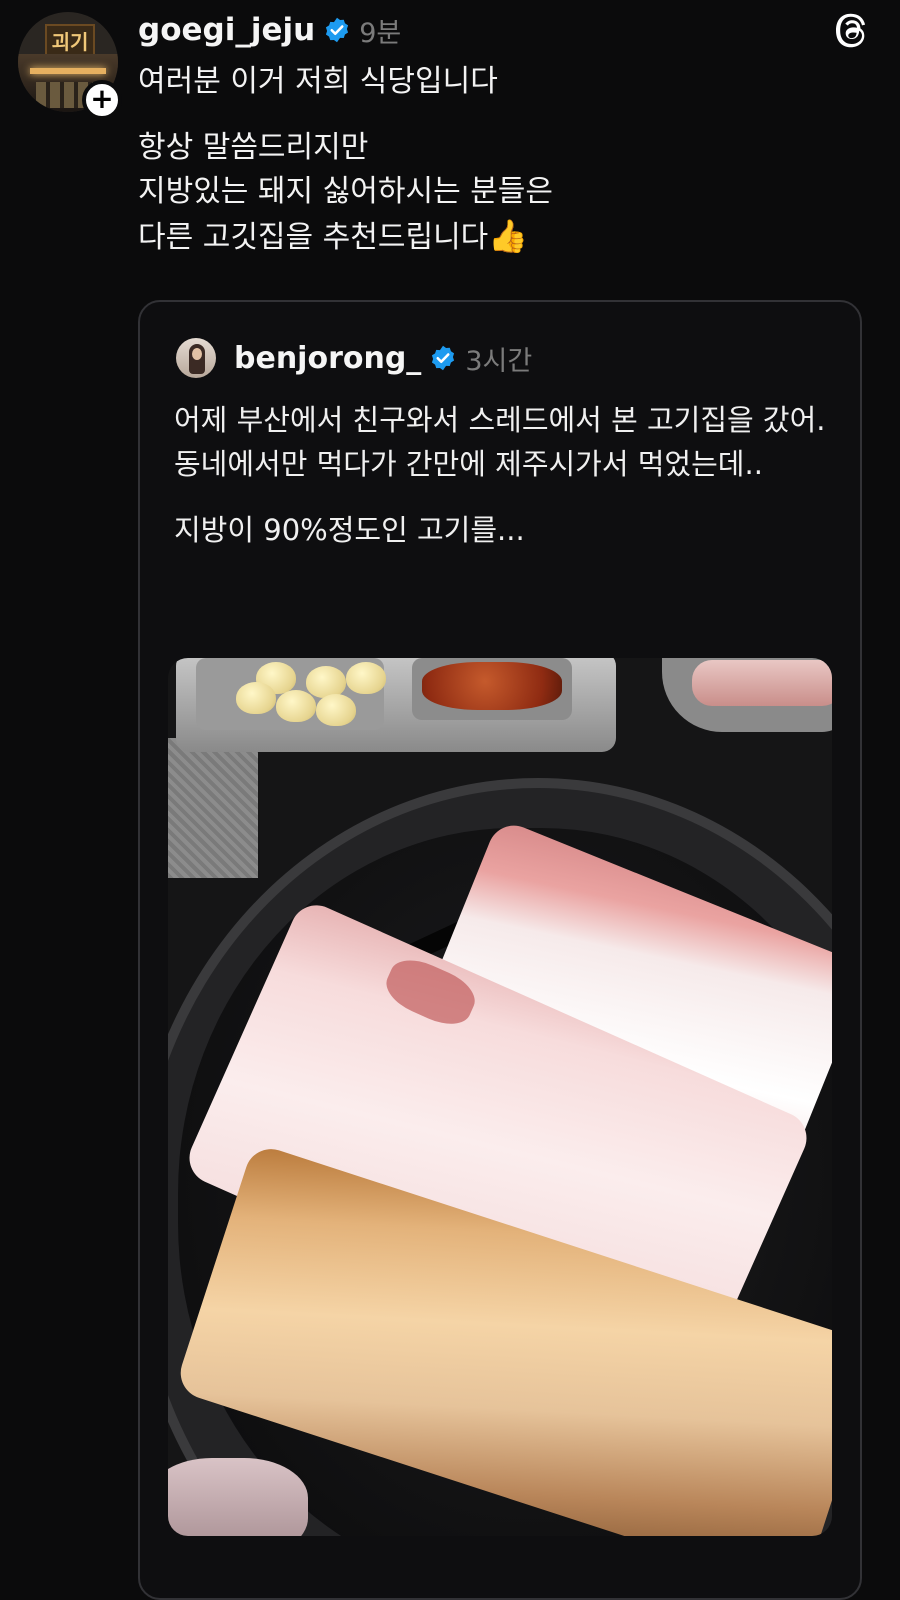 Image resolution: width=900 pixels, height=1600 pixels. Describe the element at coordinates (313, 237) in the screenshot. I see `post-line-text: 다른 고깃집을 추천드립니다` at that location.